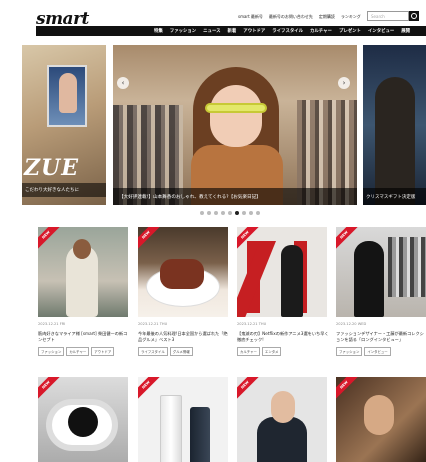  What do you see at coordinates (287, 31) in the screenshot?
I see `nav-item-lifestyle: ライフスタイル` at bounding box center [287, 31].